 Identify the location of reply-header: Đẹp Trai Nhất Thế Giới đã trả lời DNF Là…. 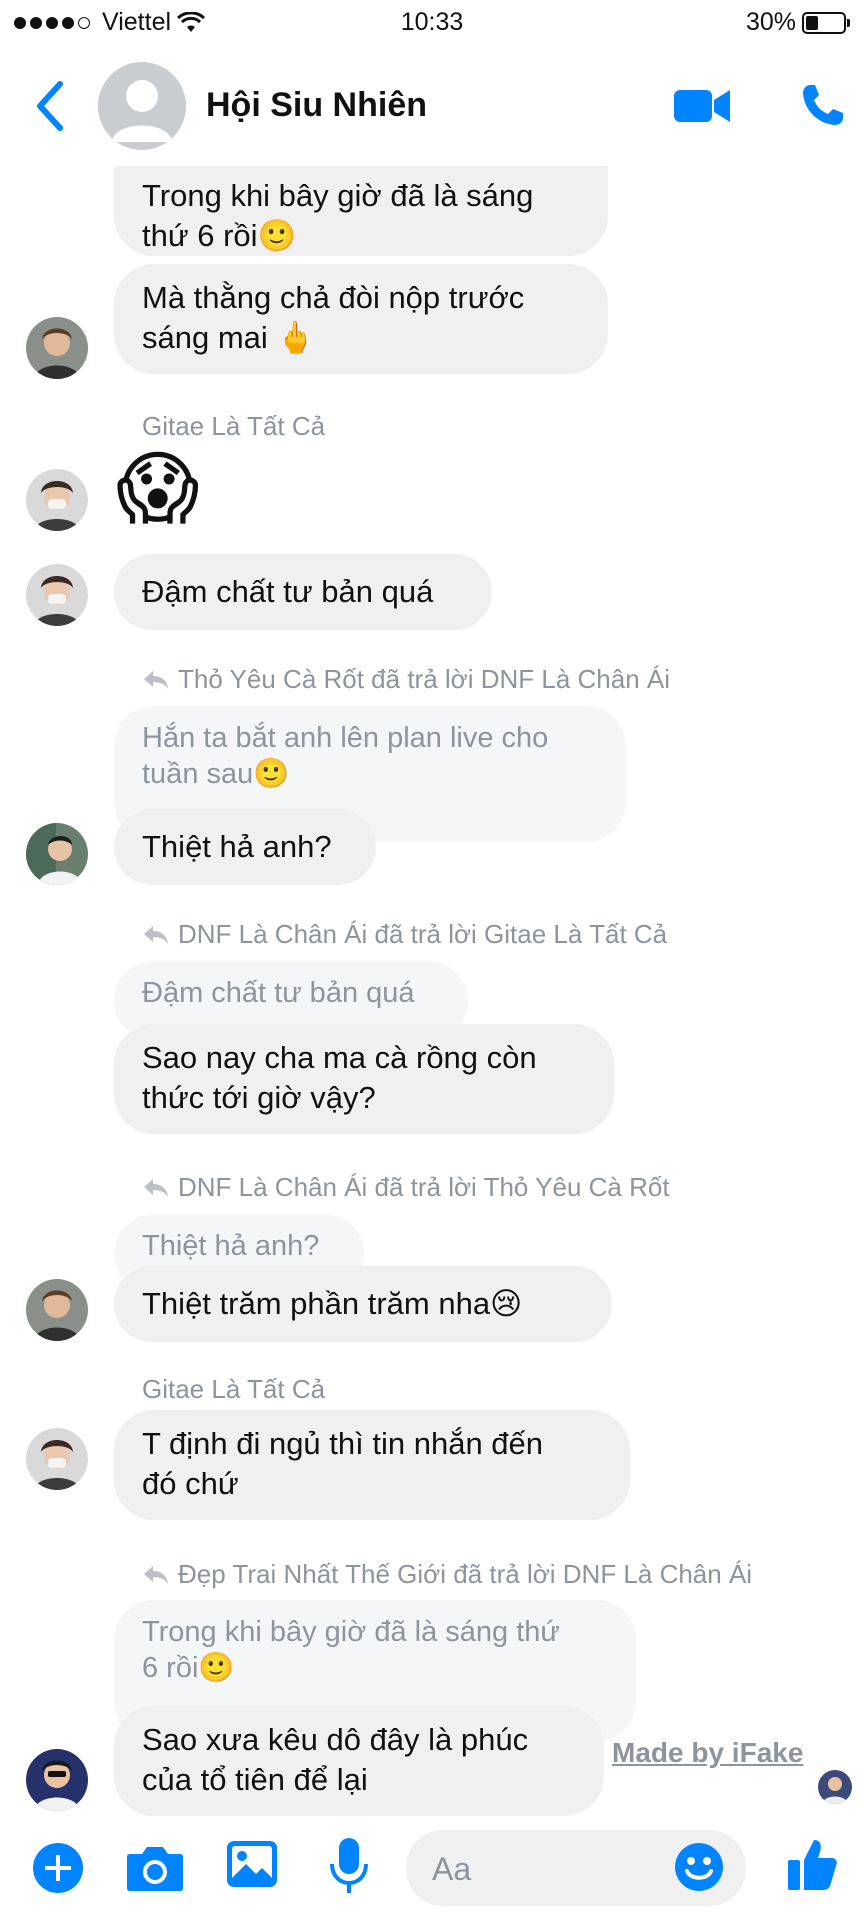
(447, 1574).